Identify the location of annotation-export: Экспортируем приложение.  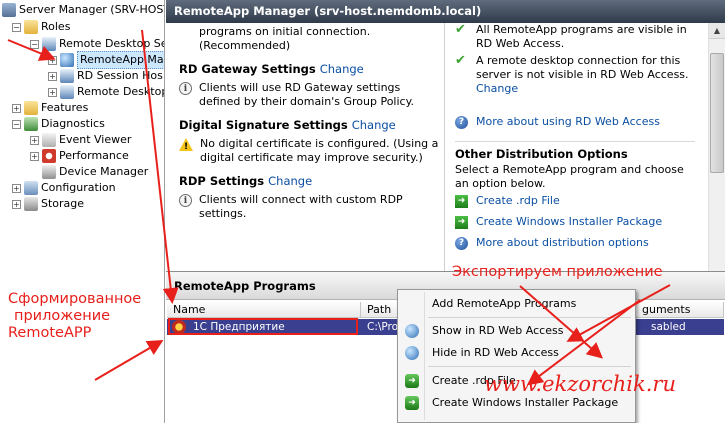
(557, 272).